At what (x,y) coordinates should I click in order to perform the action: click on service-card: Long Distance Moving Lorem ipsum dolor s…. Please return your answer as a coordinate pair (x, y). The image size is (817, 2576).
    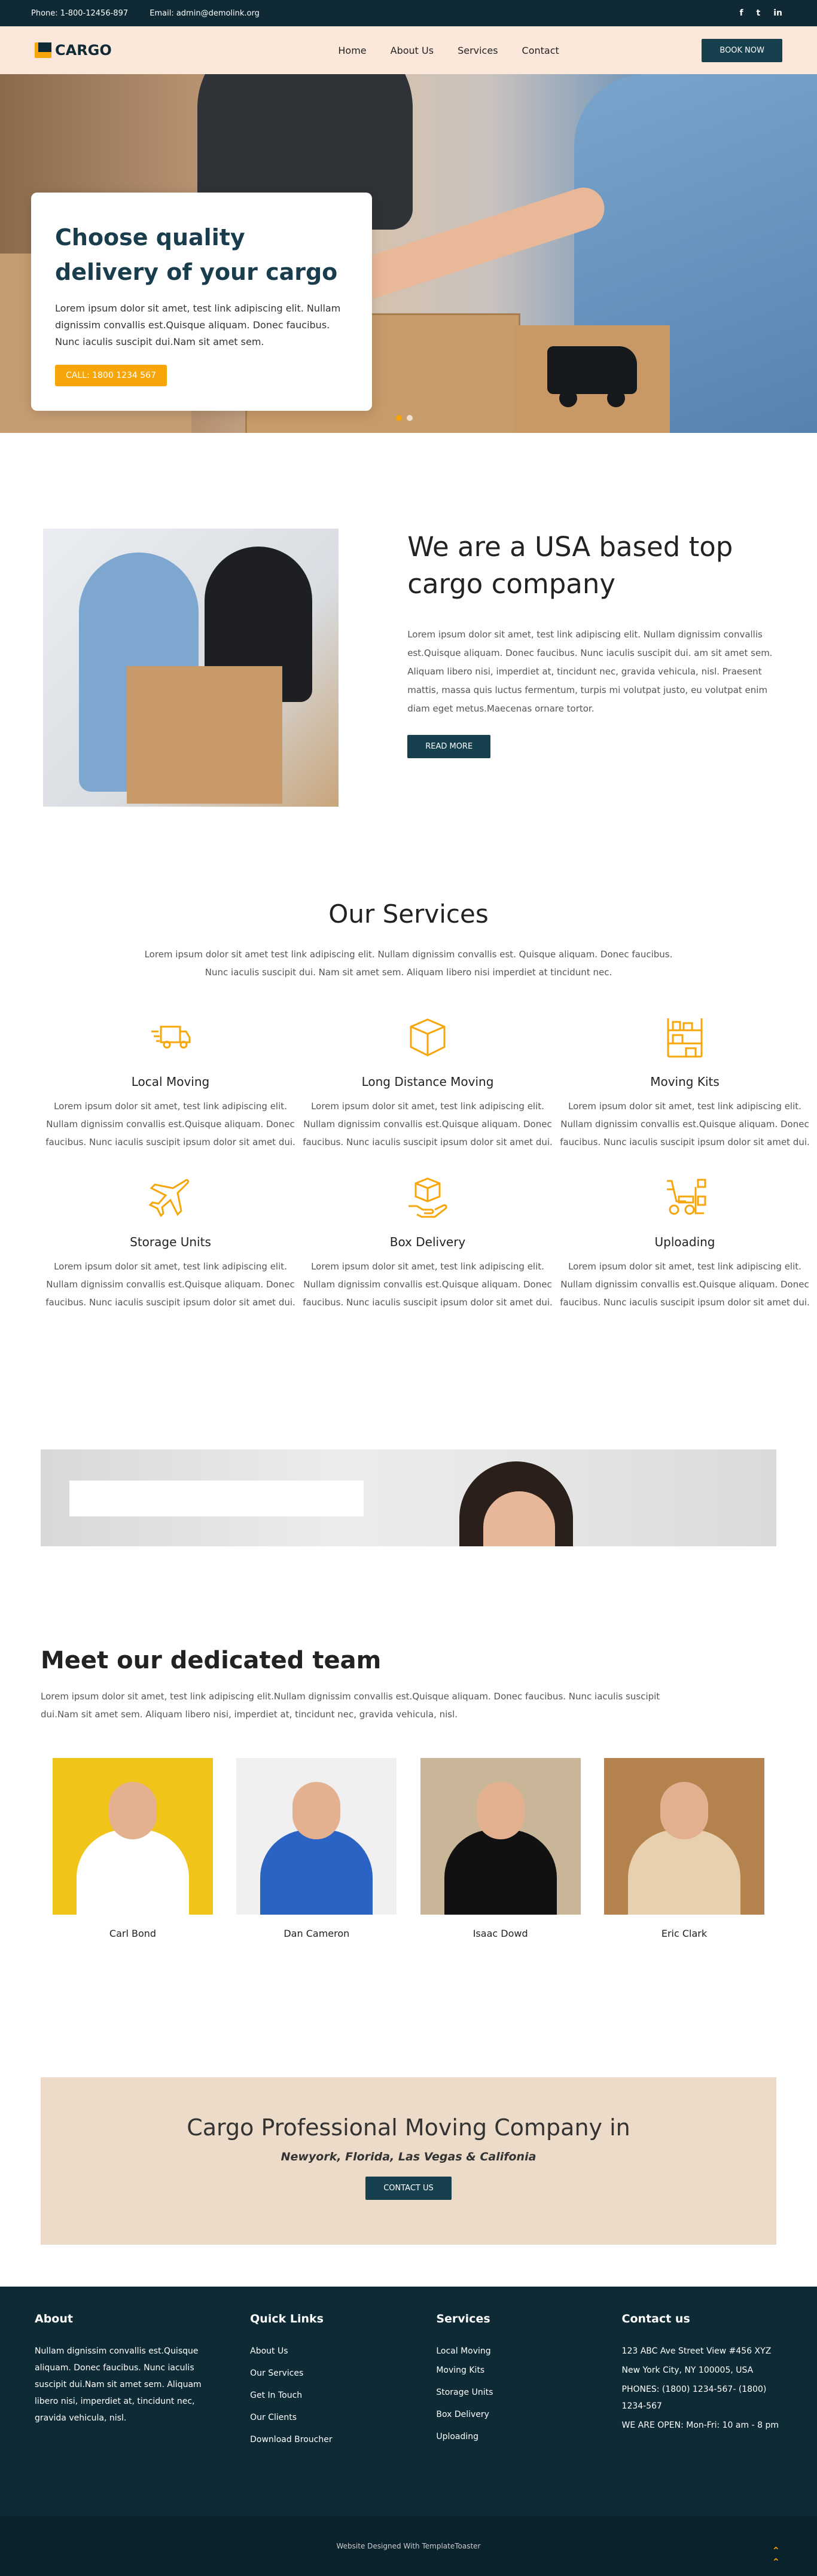
    Looking at the image, I should click on (427, 1083).